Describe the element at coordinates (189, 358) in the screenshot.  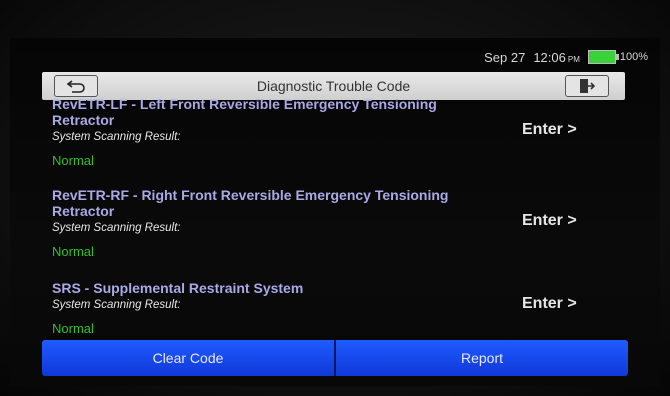
I see `clear-code-button: Clear Code` at that location.